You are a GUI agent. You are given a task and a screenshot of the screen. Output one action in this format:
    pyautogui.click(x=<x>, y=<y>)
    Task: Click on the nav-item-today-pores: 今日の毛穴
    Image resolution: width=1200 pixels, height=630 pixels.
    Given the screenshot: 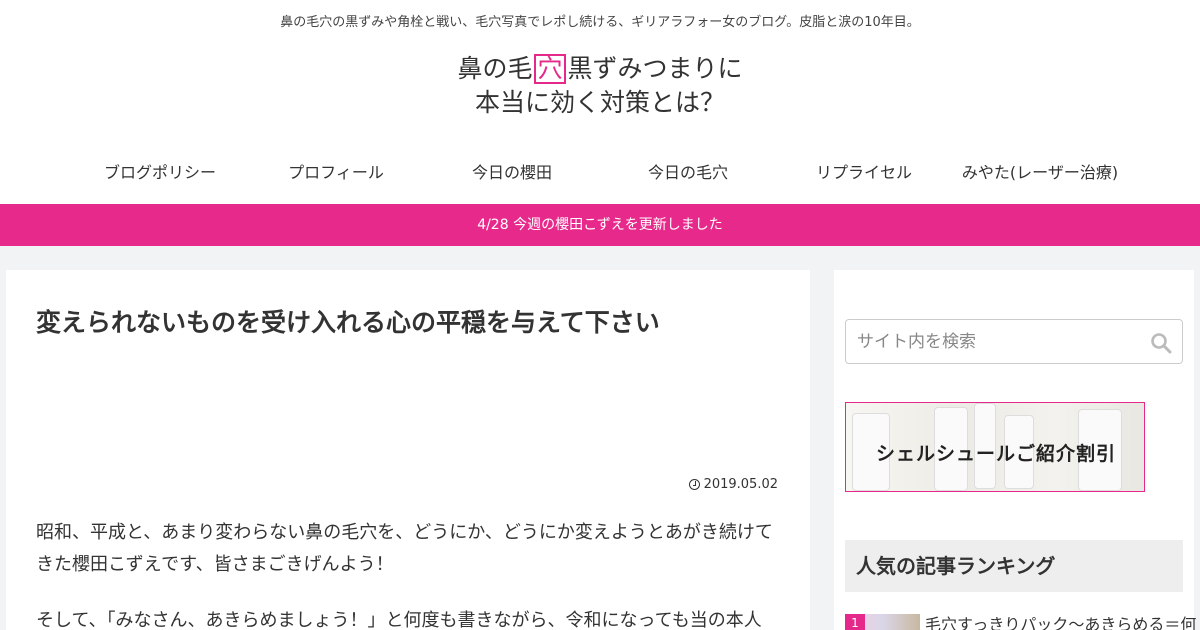 What is the action you would take?
    pyautogui.click(x=688, y=173)
    